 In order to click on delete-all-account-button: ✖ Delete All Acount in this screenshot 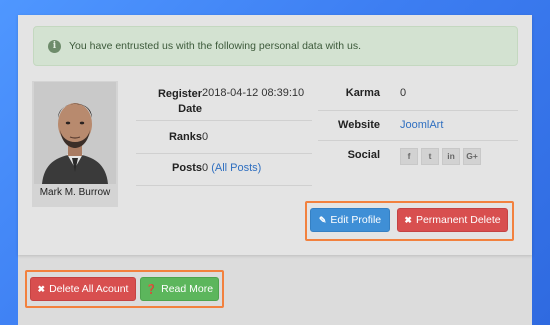, I will do `click(83, 289)`.